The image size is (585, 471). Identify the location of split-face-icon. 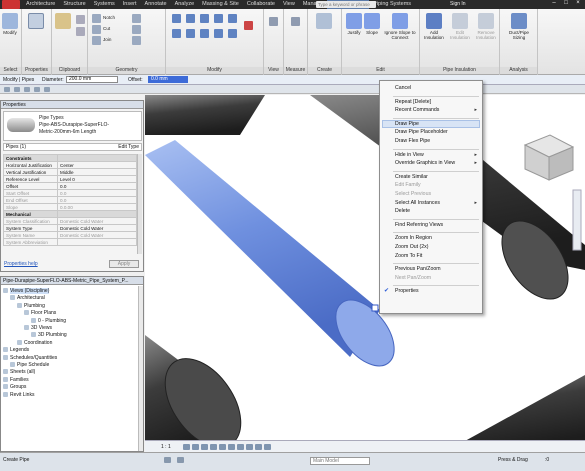
(136, 29).